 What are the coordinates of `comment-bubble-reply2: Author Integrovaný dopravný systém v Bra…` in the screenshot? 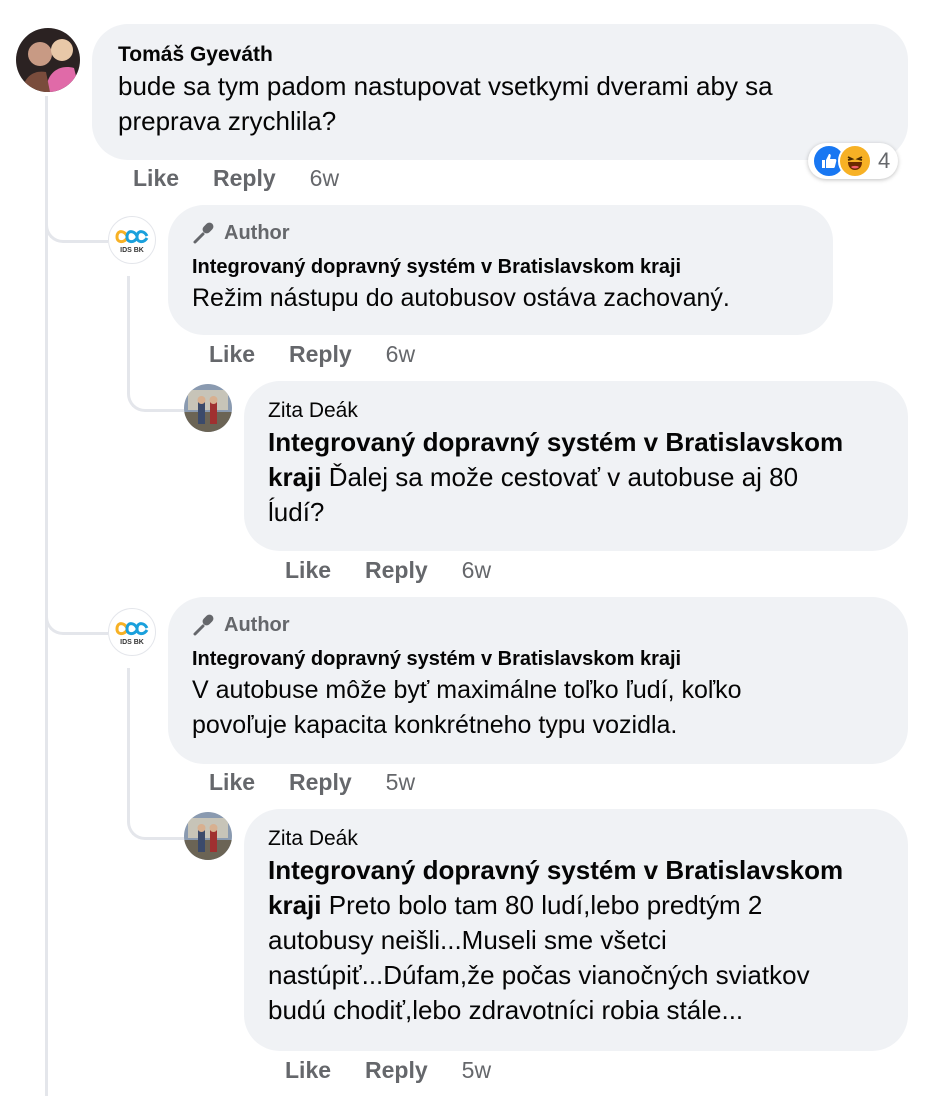 It's located at (538, 680).